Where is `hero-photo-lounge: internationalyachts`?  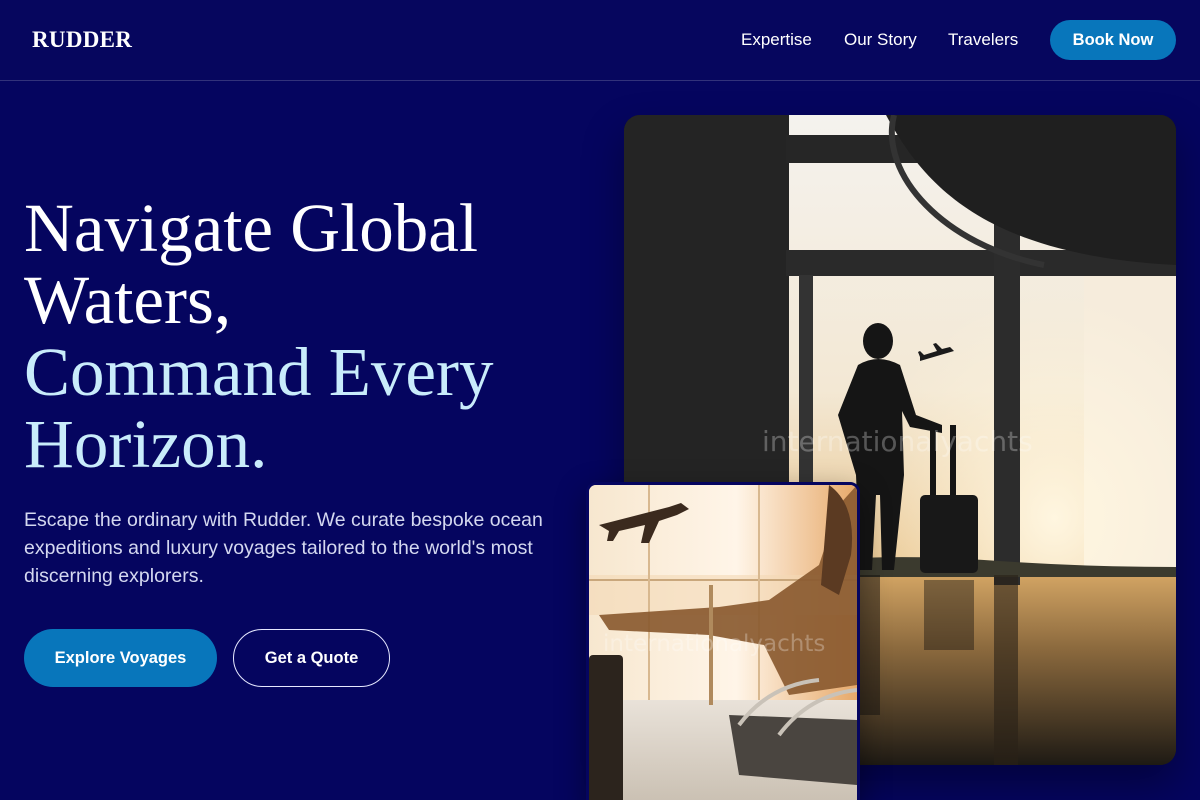 hero-photo-lounge: internationalyachts is located at coordinates (723, 641).